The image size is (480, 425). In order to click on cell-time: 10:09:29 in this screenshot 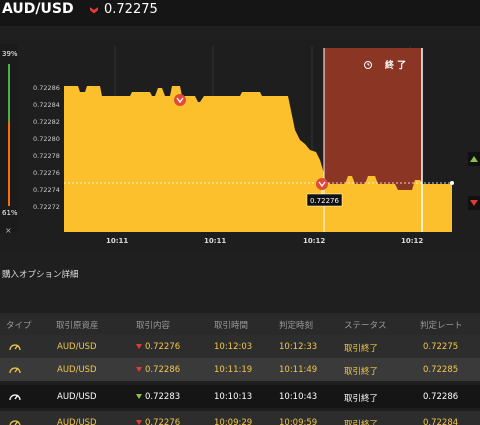, I will do `click(233, 421)`.